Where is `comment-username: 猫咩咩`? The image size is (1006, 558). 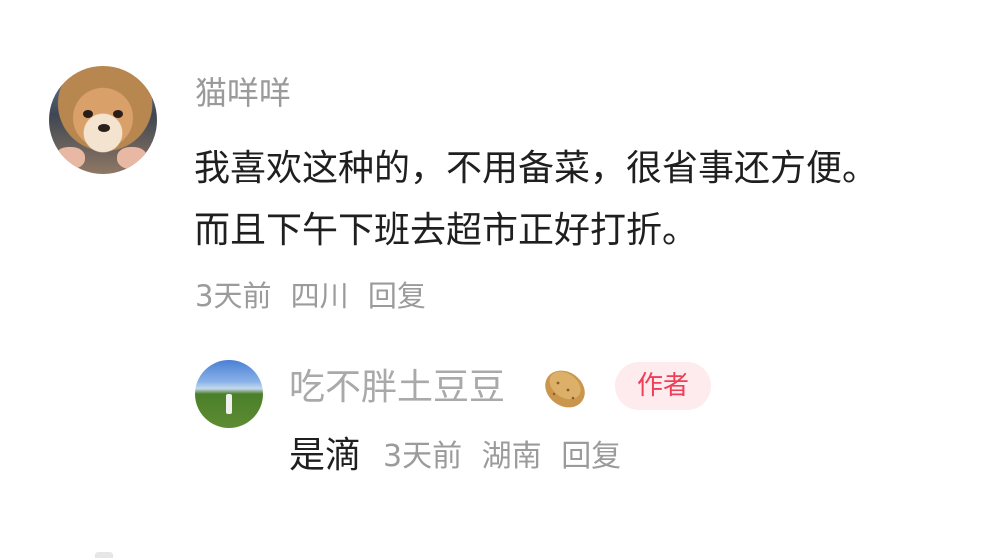 comment-username: 猫咩咩 is located at coordinates (243, 93).